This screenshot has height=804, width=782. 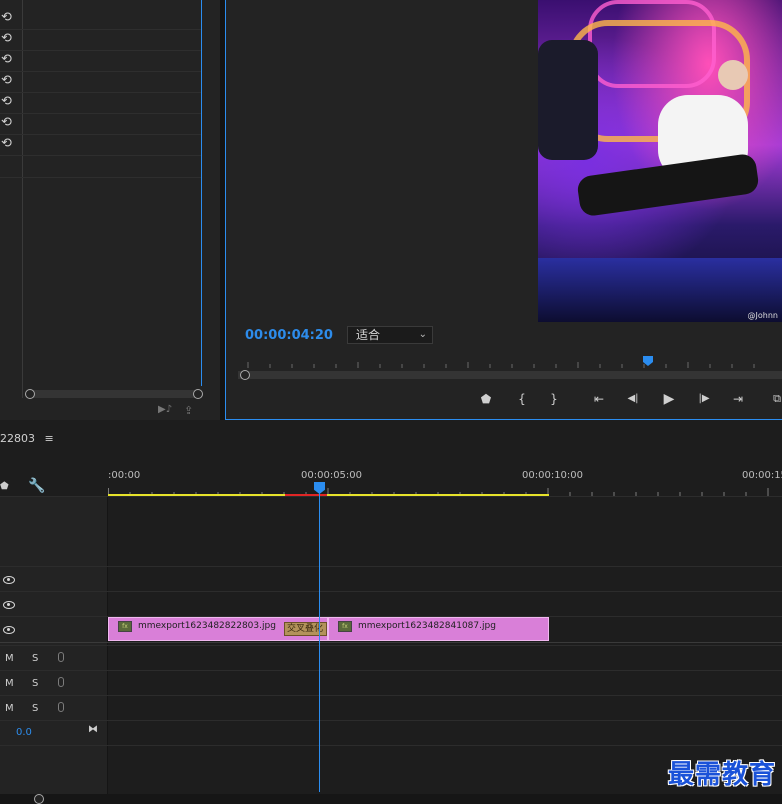 What do you see at coordinates (4, 486) in the screenshot?
I see `add-marker-icon: ⬟` at bounding box center [4, 486].